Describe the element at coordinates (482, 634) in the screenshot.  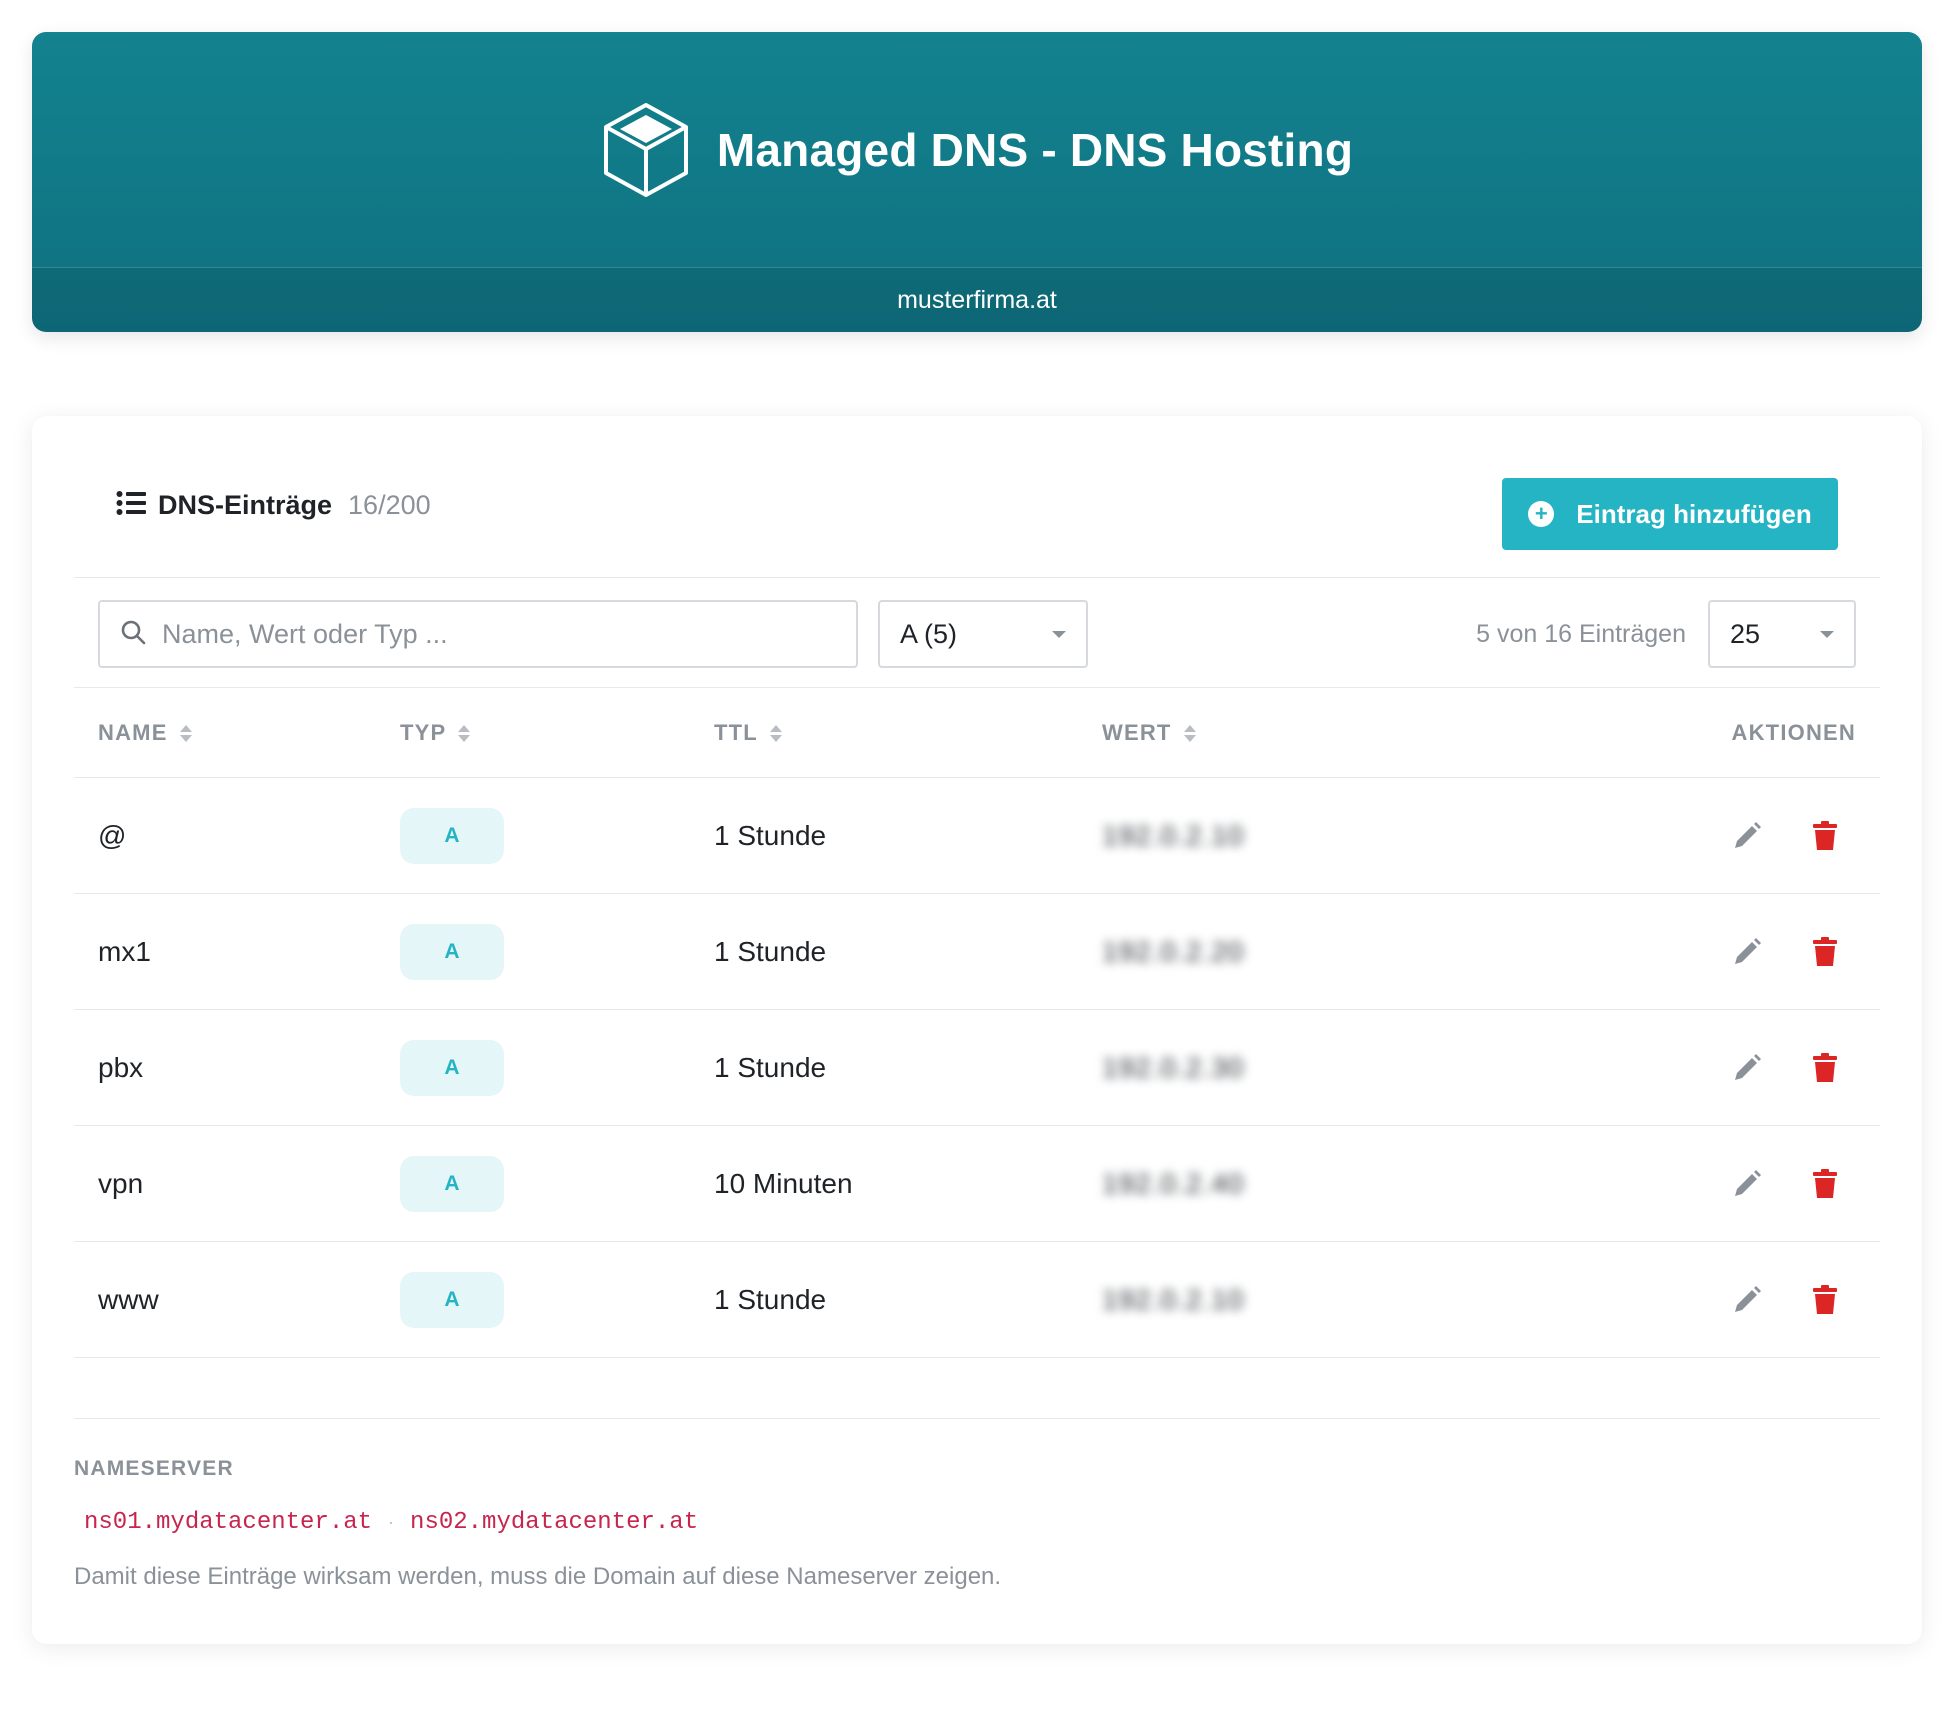
I see `search-input` at that location.